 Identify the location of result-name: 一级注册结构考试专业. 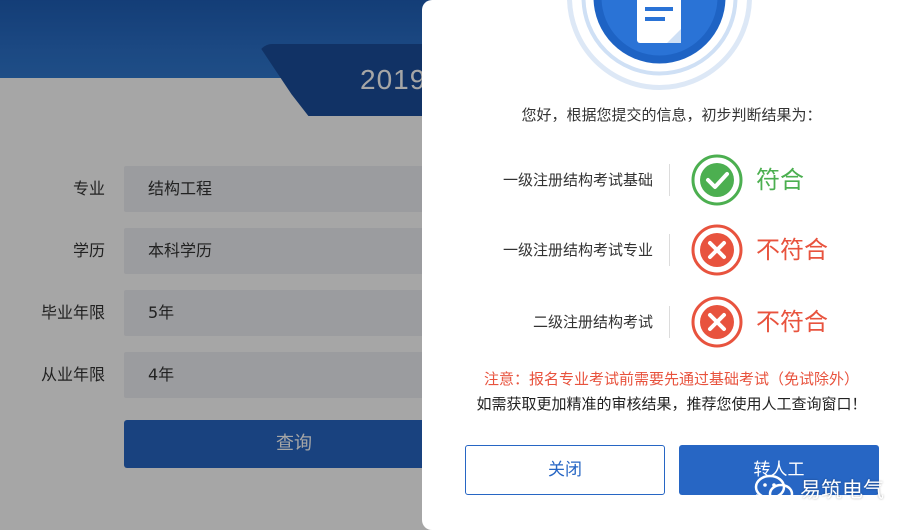
(577, 250).